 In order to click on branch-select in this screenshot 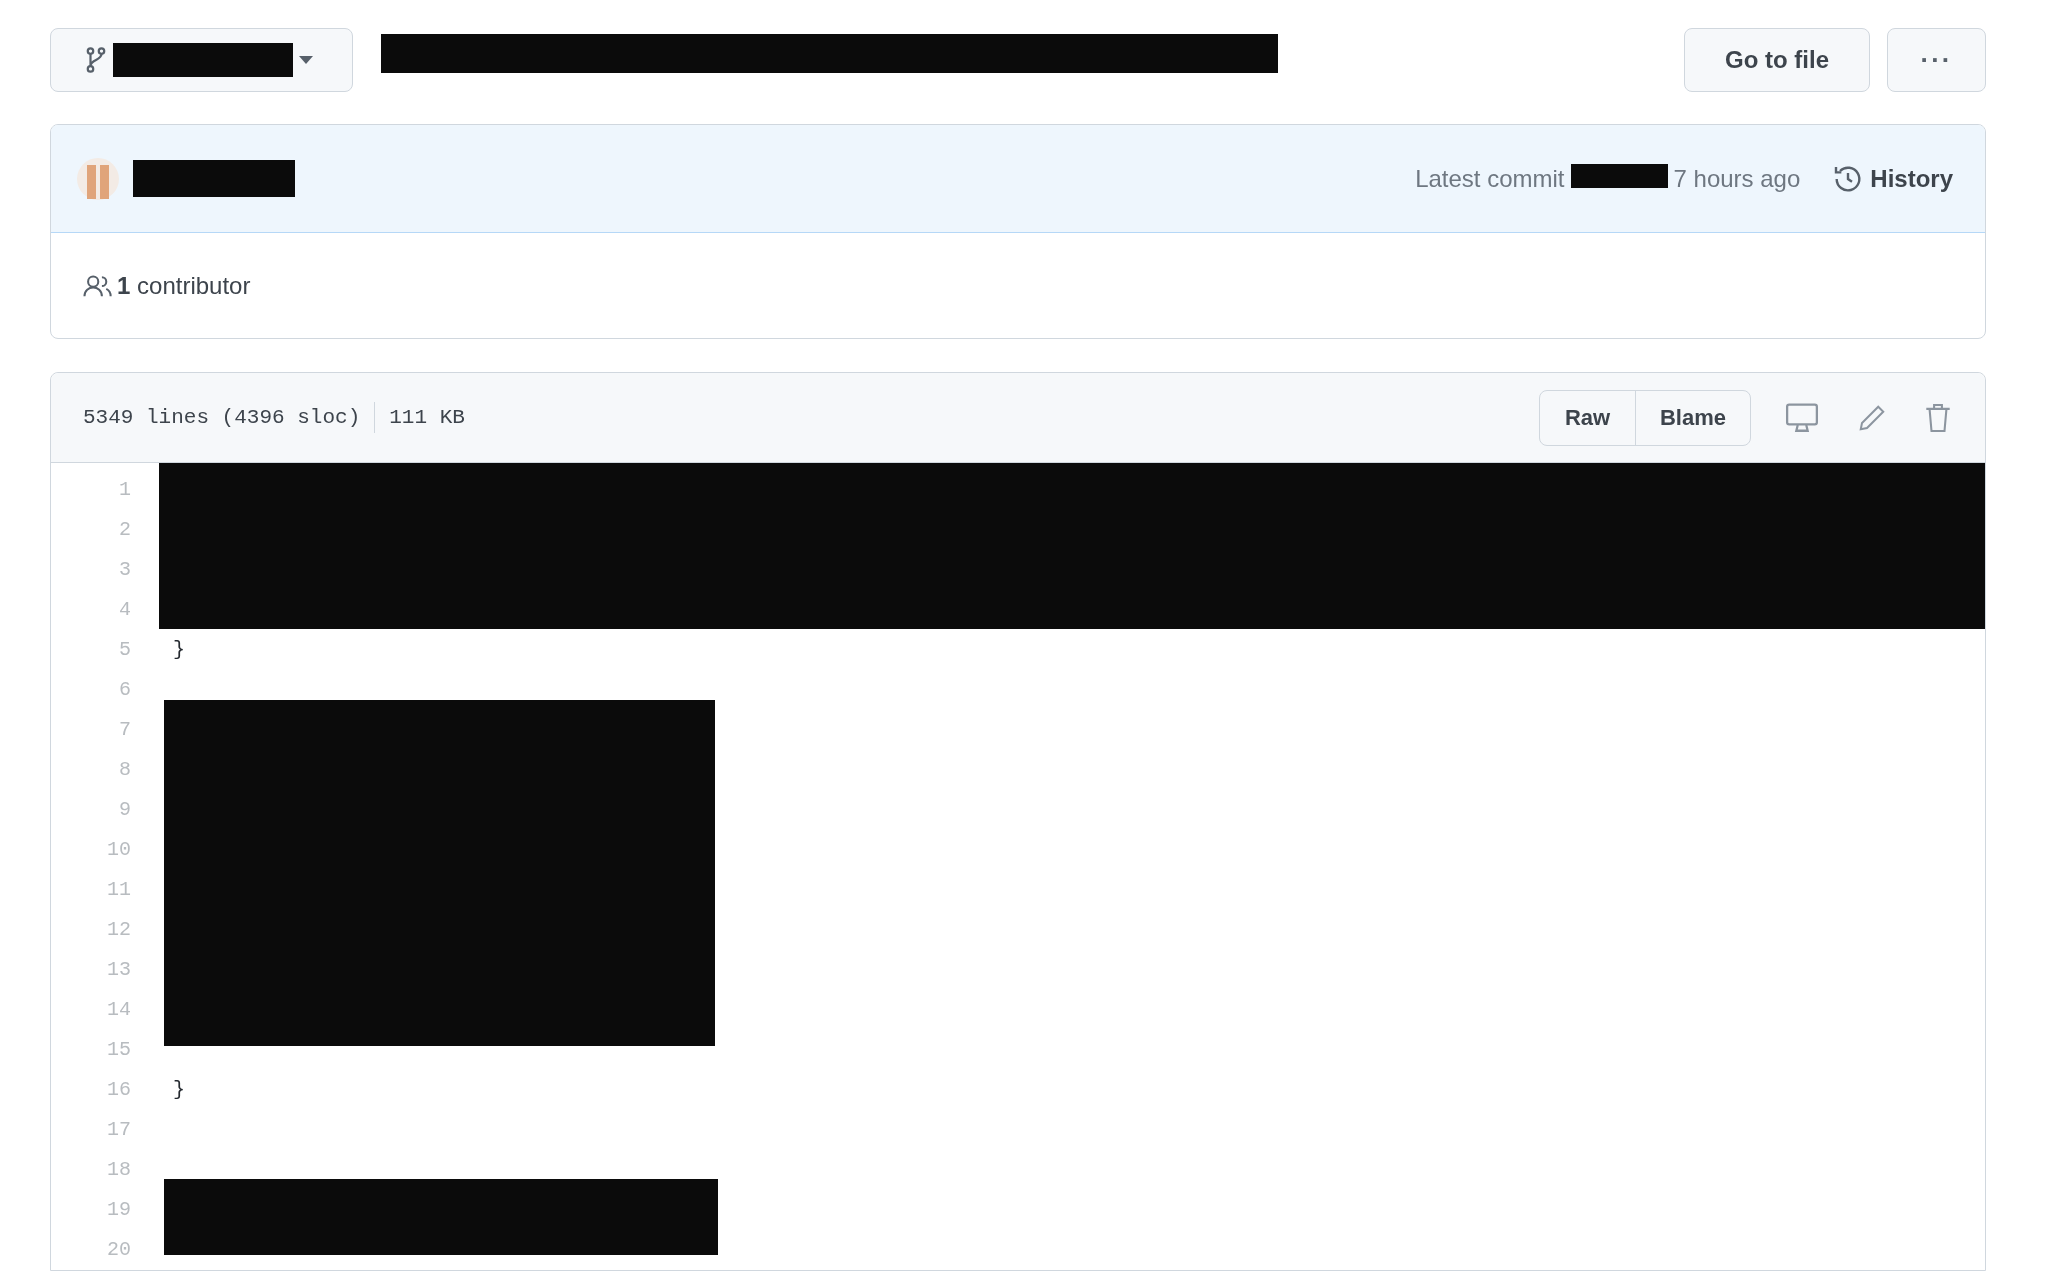, I will do `click(201, 60)`.